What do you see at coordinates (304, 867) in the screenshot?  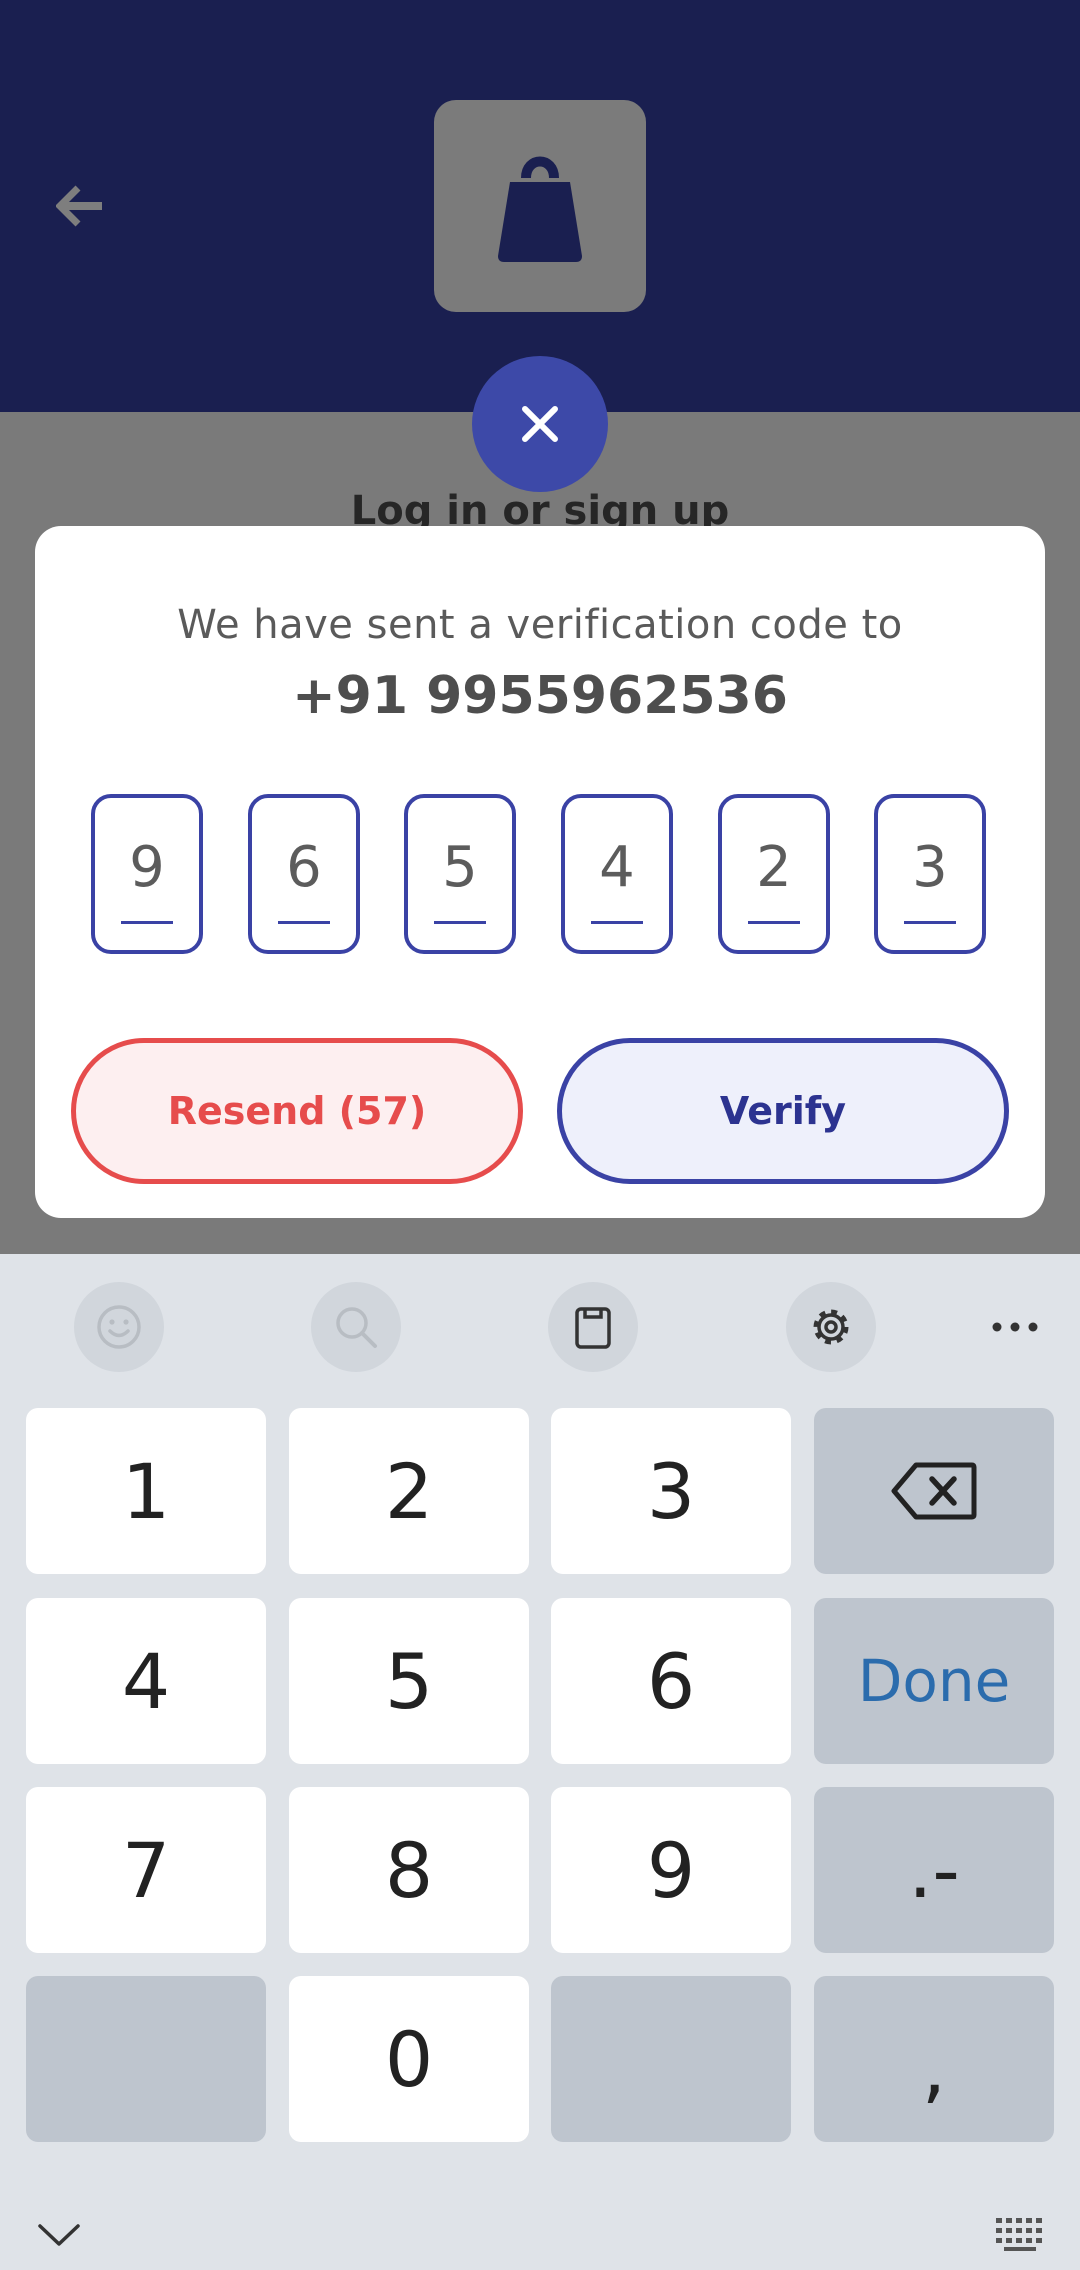 I see `otp-digit: 6` at bounding box center [304, 867].